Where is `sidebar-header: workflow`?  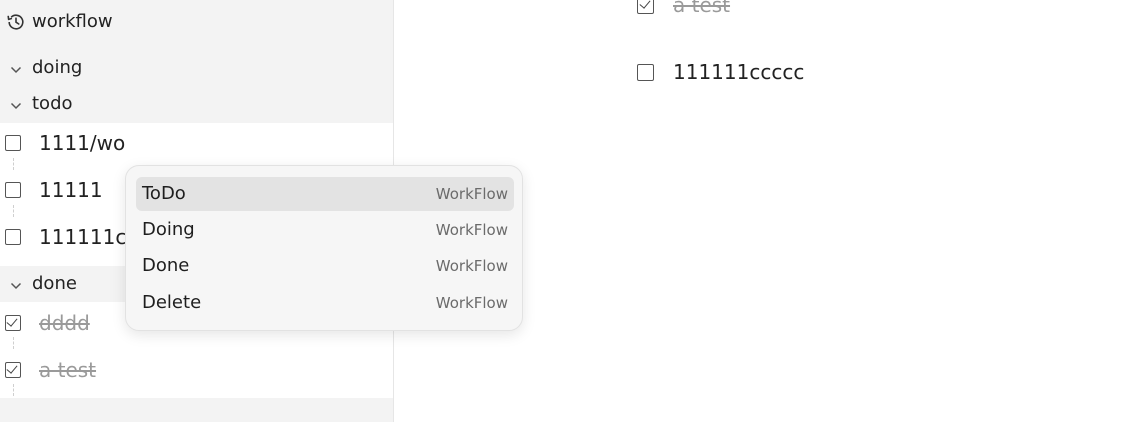
sidebar-header: workflow is located at coordinates (196, 22).